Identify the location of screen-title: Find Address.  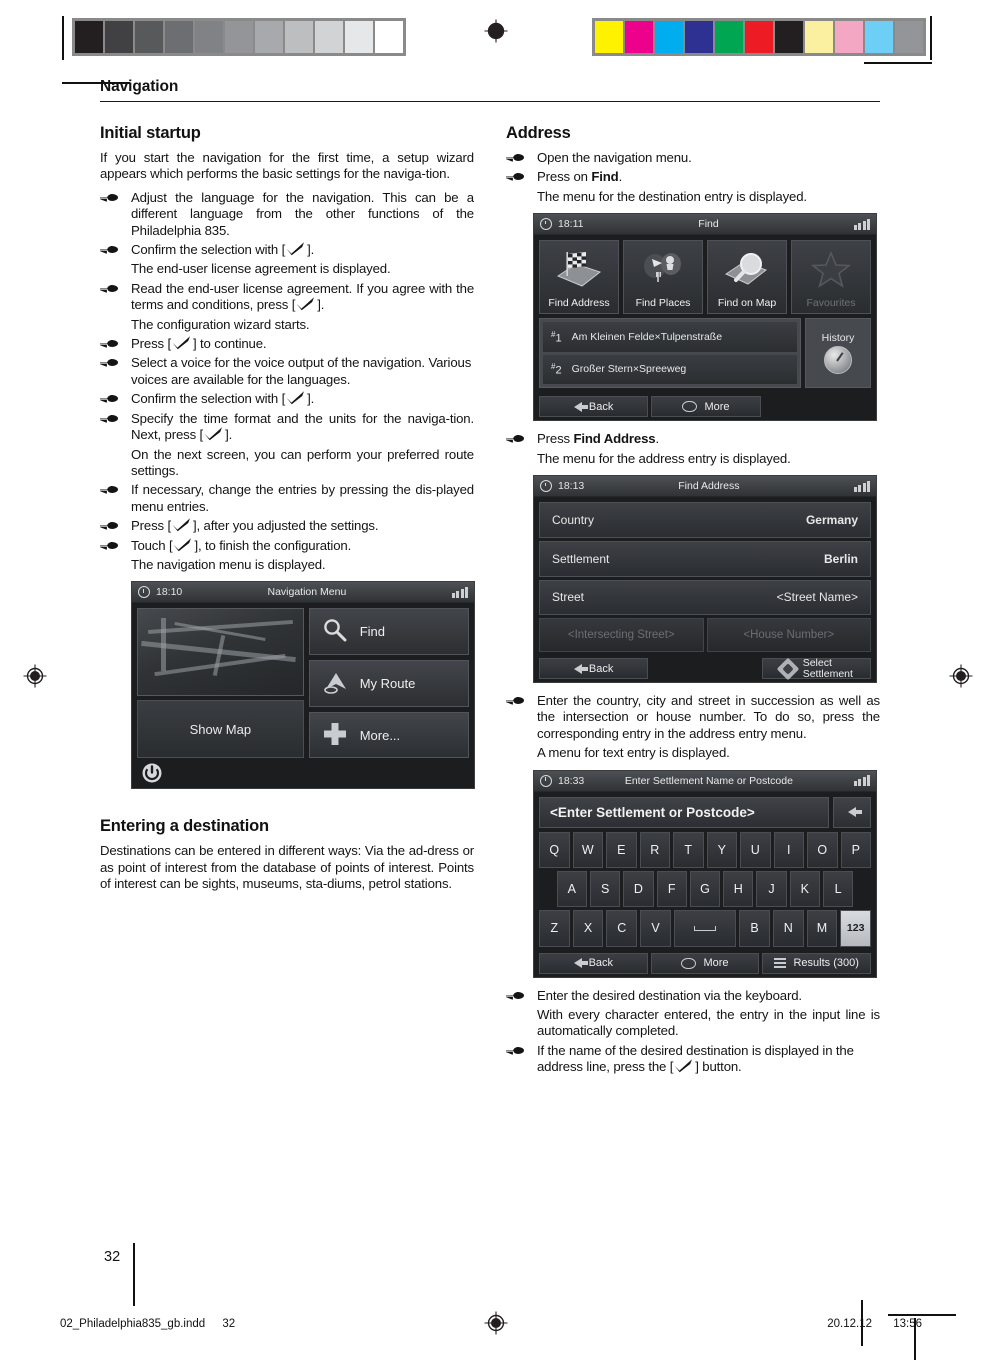
(709, 486).